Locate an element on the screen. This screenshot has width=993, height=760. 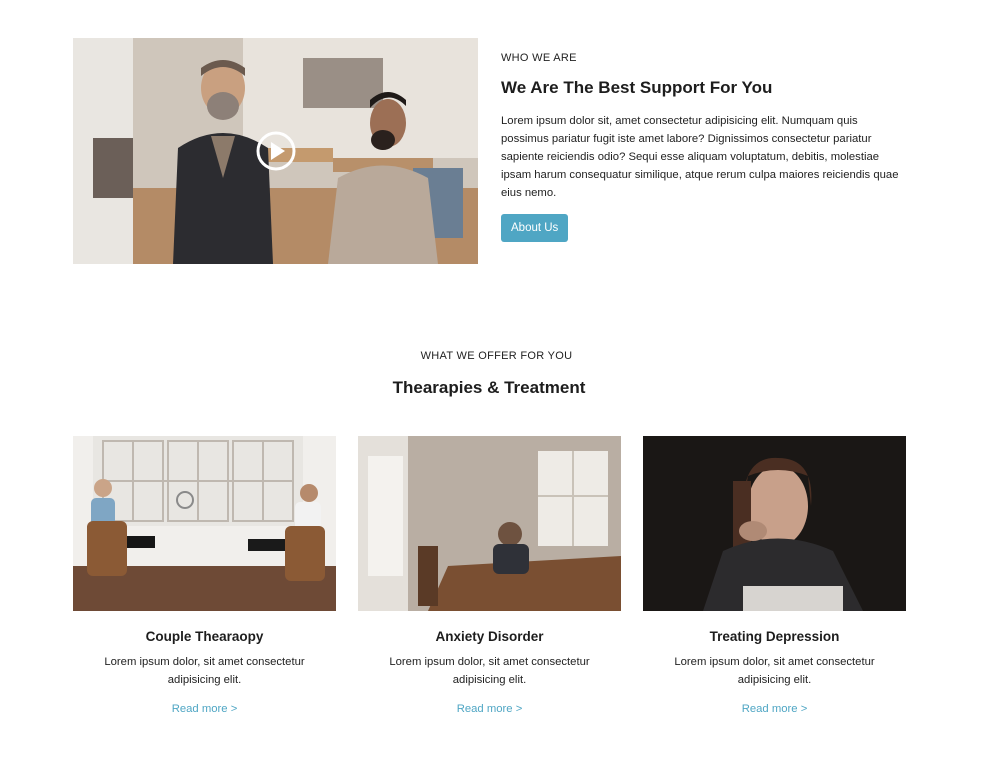
anxiety-disorder-photo is located at coordinates (489, 523).